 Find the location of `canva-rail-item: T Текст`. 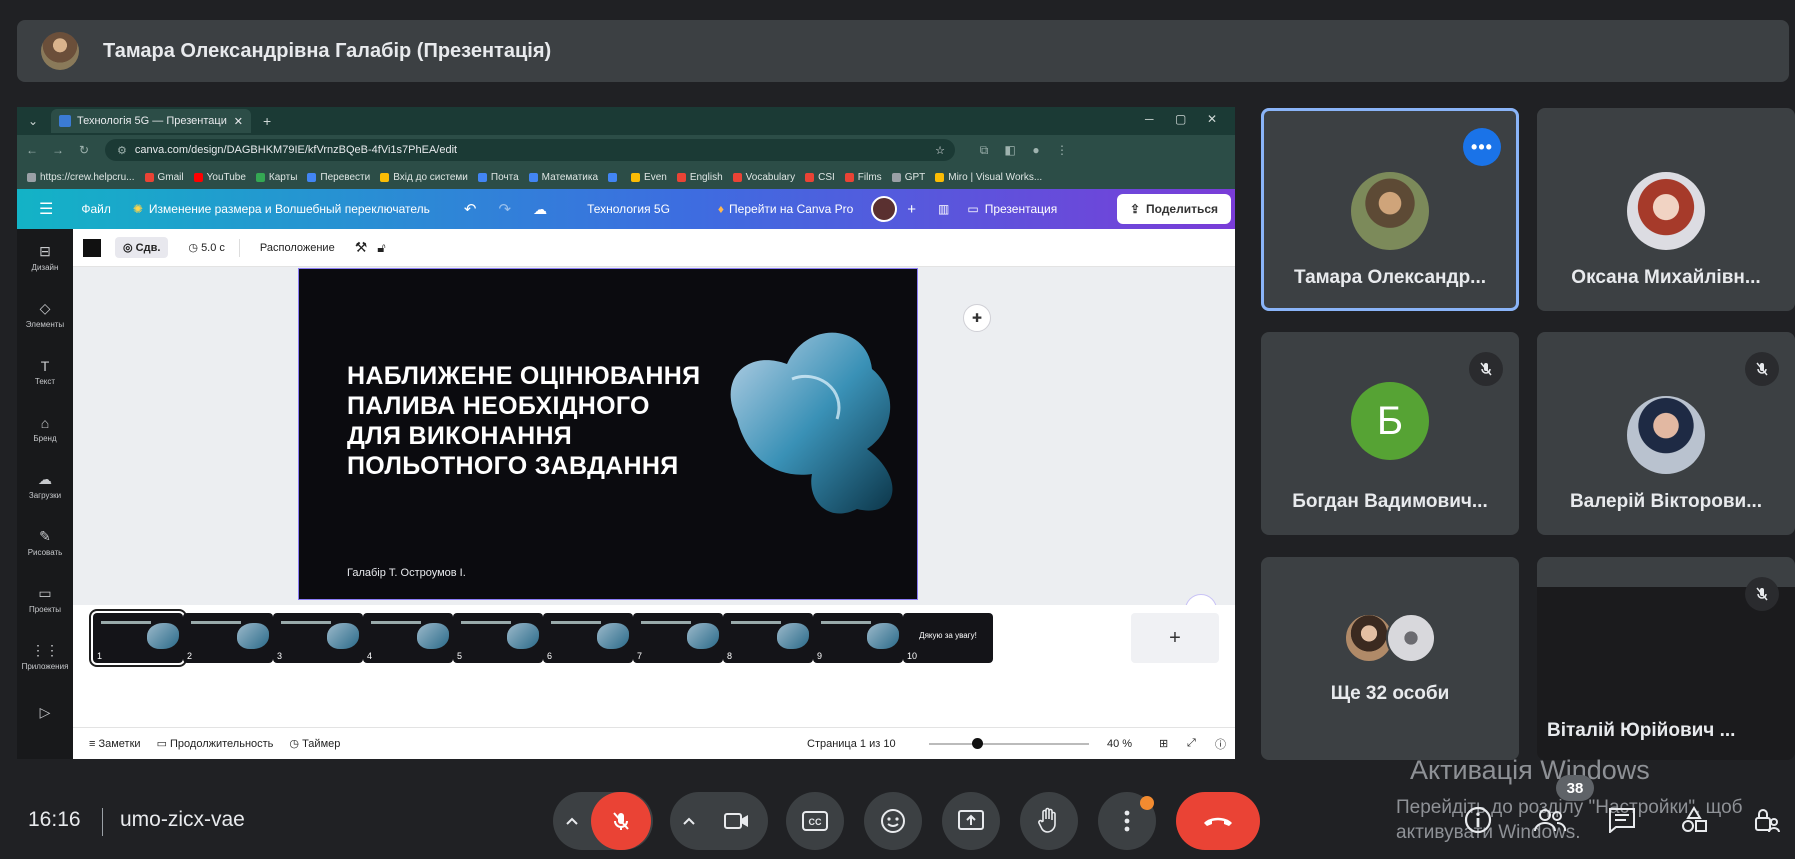

canva-rail-item: T Текст is located at coordinates (45, 371).